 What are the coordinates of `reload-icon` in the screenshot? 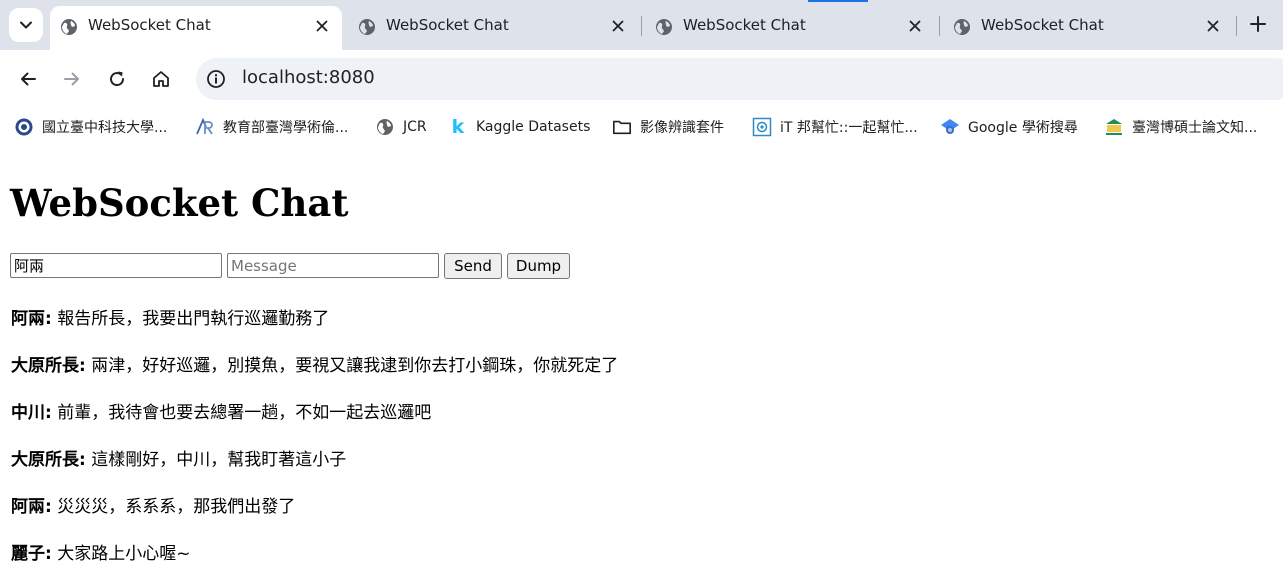 It's located at (117, 79).